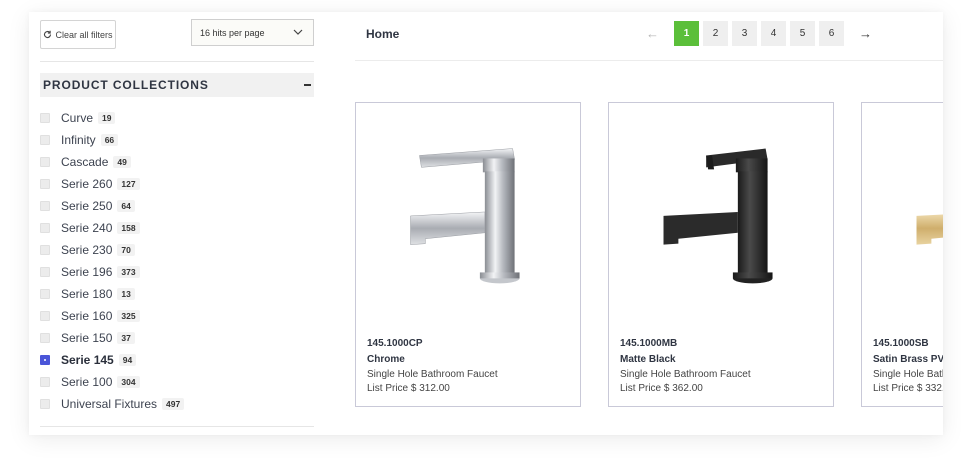 This screenshot has width=961, height=467. Describe the element at coordinates (87, 206) in the screenshot. I see `collection-name: Serie 250` at that location.